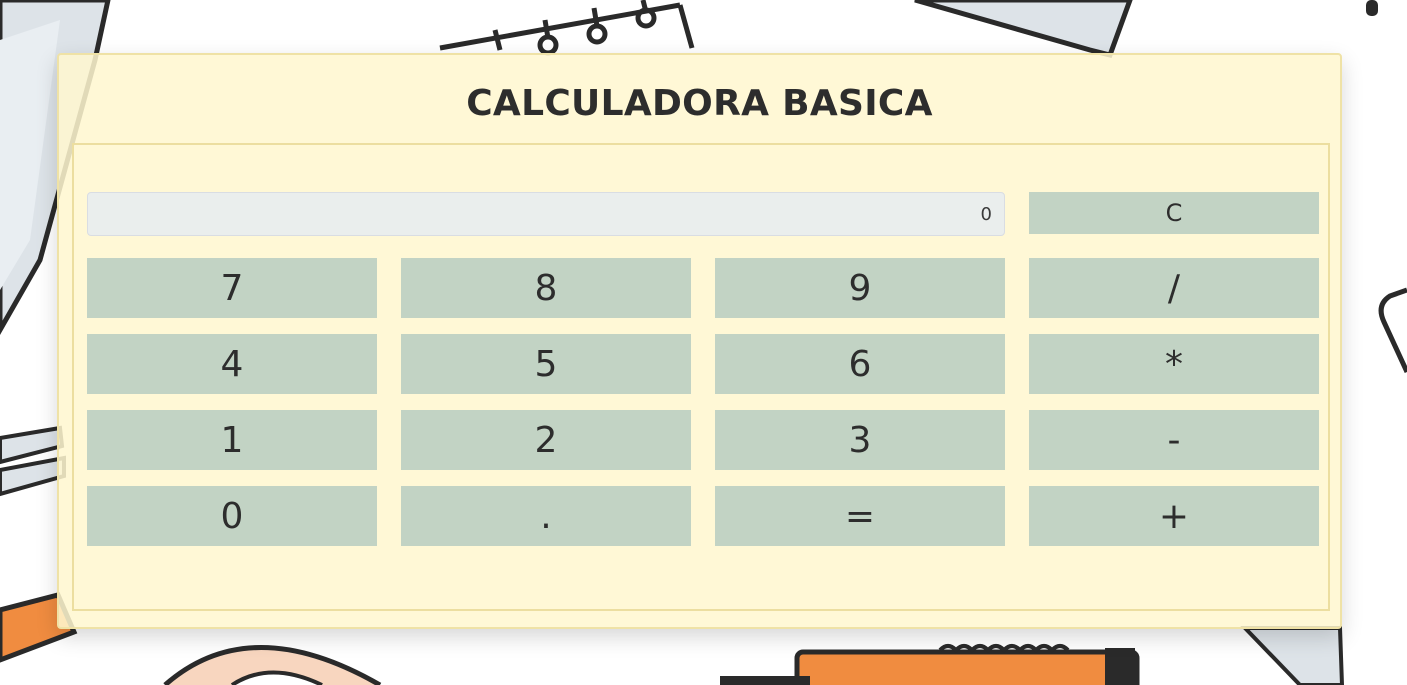 The image size is (1407, 685). What do you see at coordinates (930, 664) in the screenshot?
I see `marker-doodle` at bounding box center [930, 664].